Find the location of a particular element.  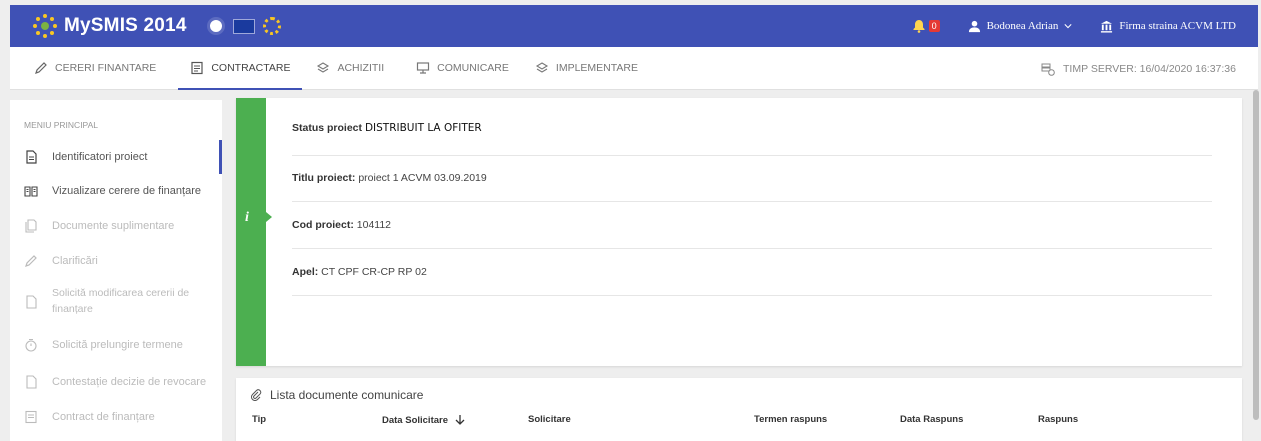

sidebar-item-contestatie: Contestație decizie de revocare is located at coordinates (116, 382).